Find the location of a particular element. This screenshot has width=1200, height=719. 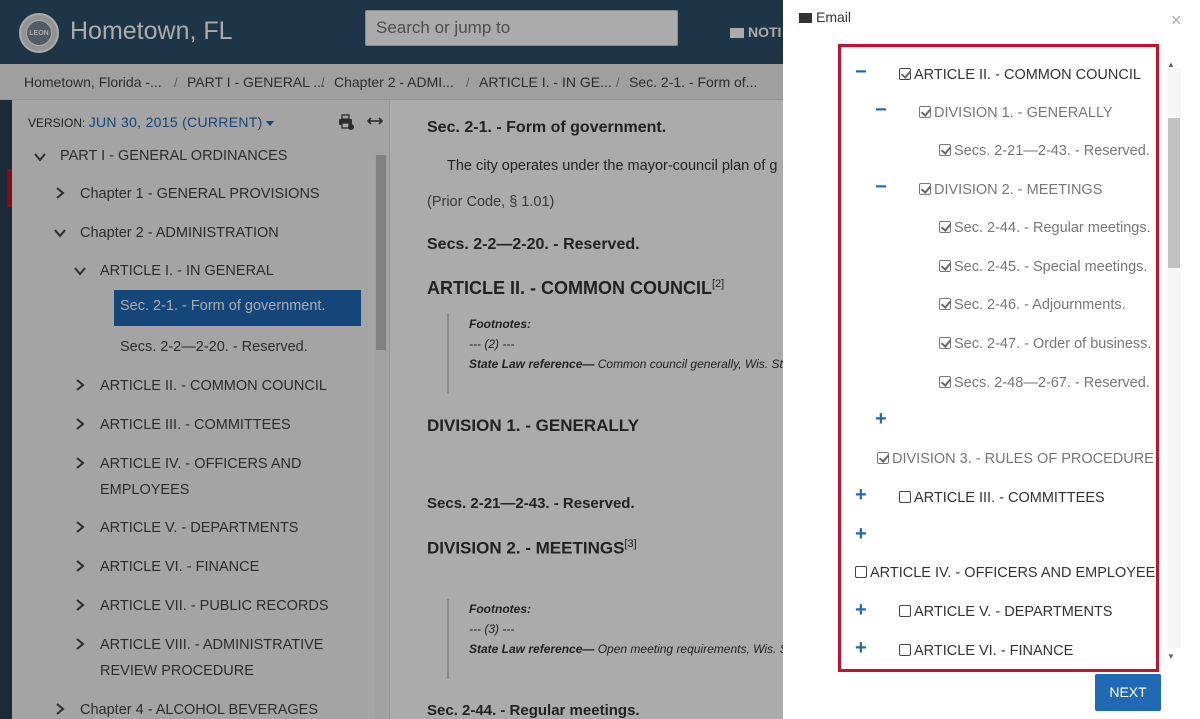

tree-item-article-5: ARTICLE V. - DEPARTMENTS is located at coordinates (1005, 612).